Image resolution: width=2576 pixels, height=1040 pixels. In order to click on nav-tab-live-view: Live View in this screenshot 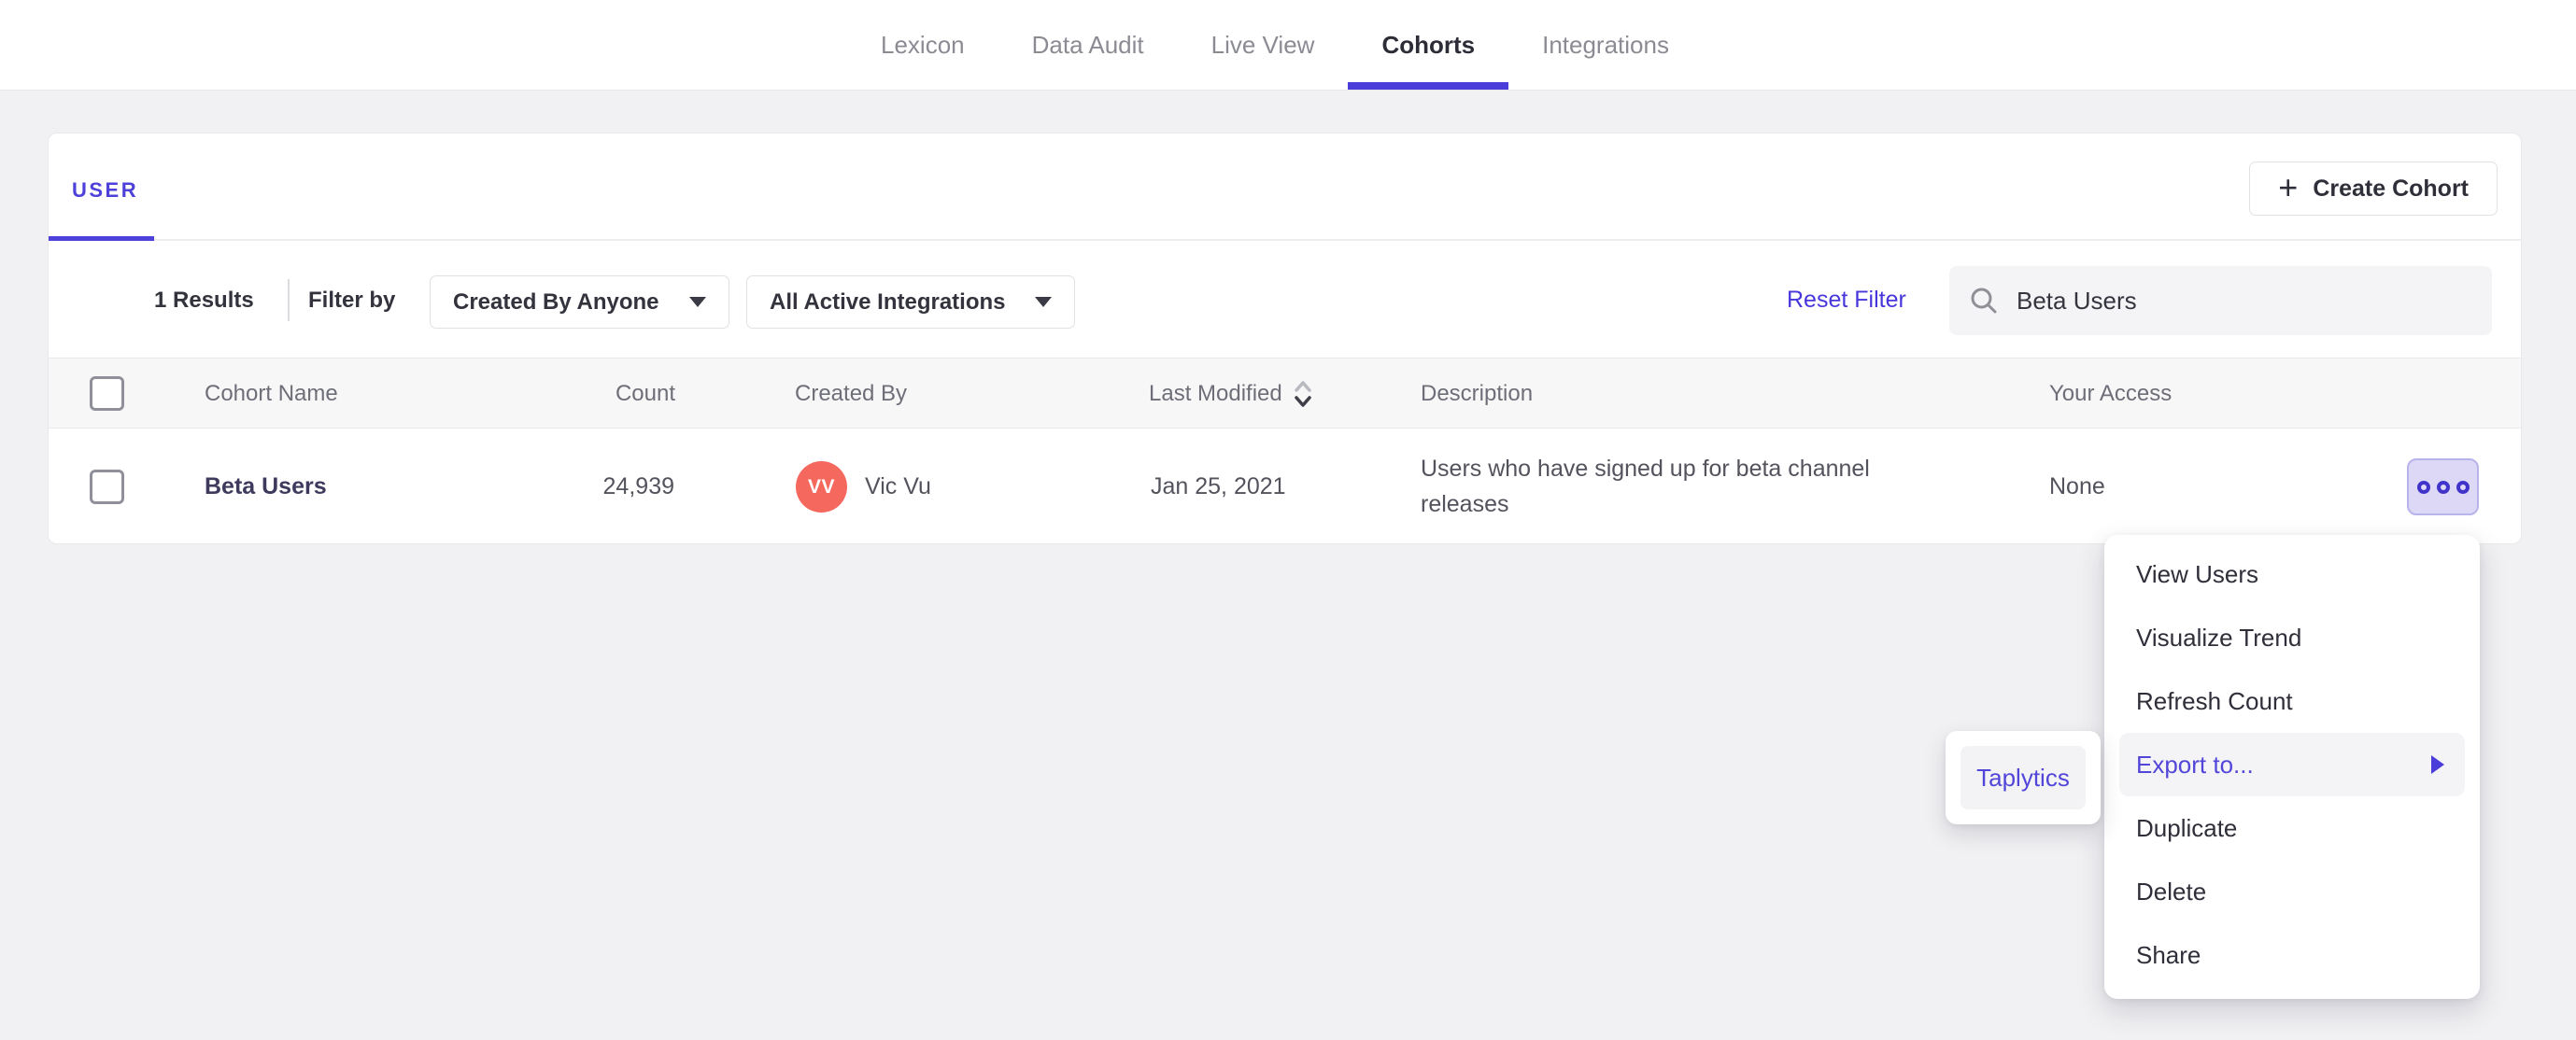, I will do `click(1263, 45)`.